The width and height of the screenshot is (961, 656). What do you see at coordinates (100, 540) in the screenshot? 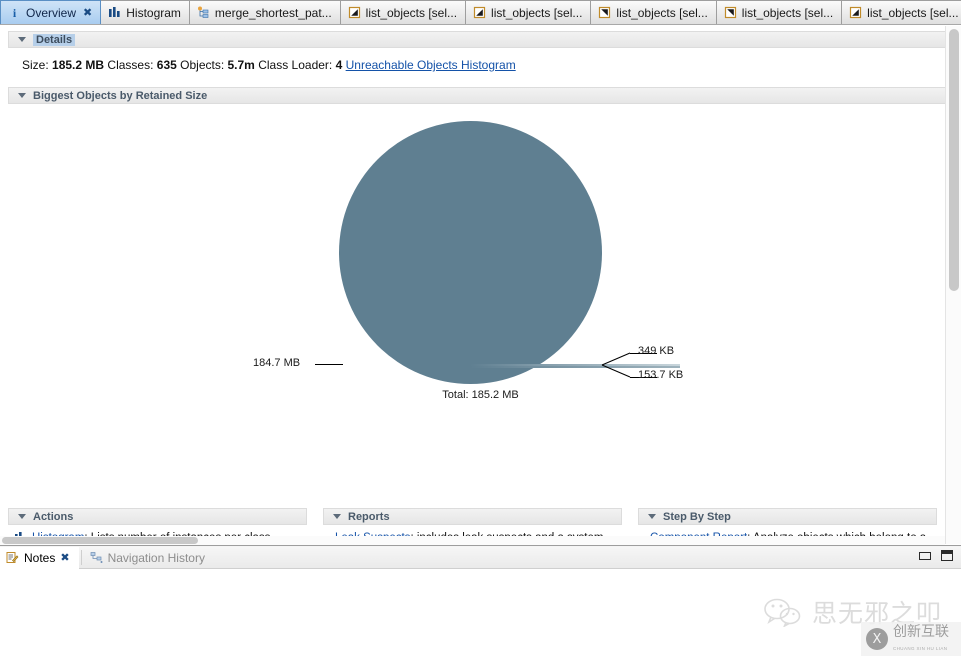
I see `horizontal-scrollbar-thumb` at bounding box center [100, 540].